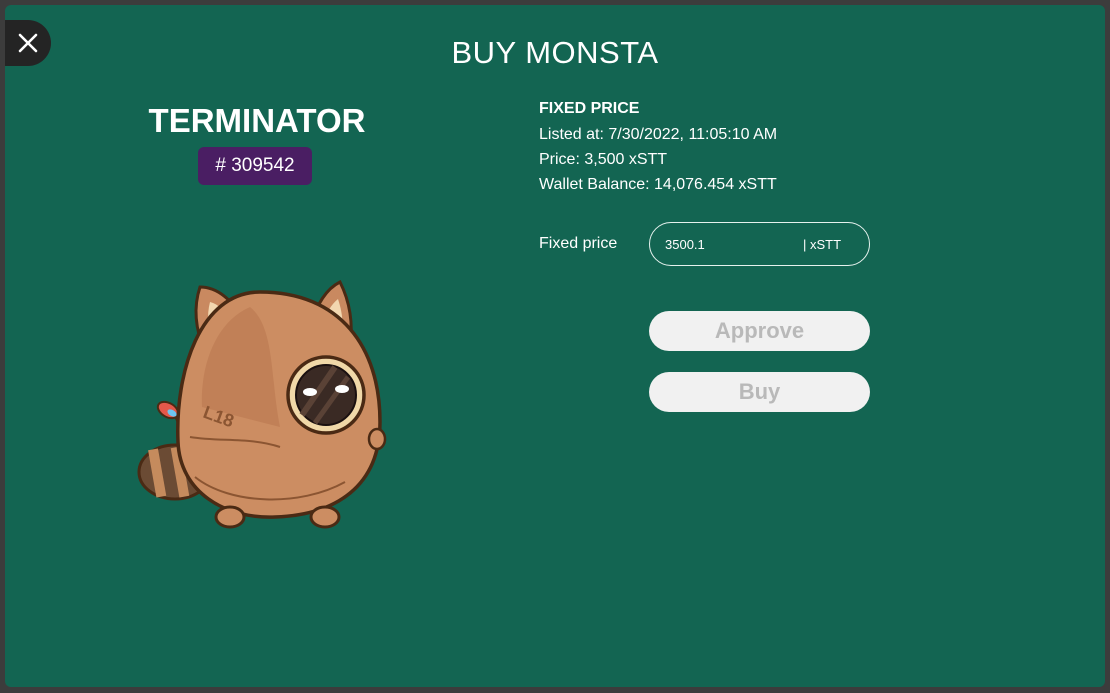  What do you see at coordinates (822, 244) in the screenshot?
I see `price-unit: | xSTT` at bounding box center [822, 244].